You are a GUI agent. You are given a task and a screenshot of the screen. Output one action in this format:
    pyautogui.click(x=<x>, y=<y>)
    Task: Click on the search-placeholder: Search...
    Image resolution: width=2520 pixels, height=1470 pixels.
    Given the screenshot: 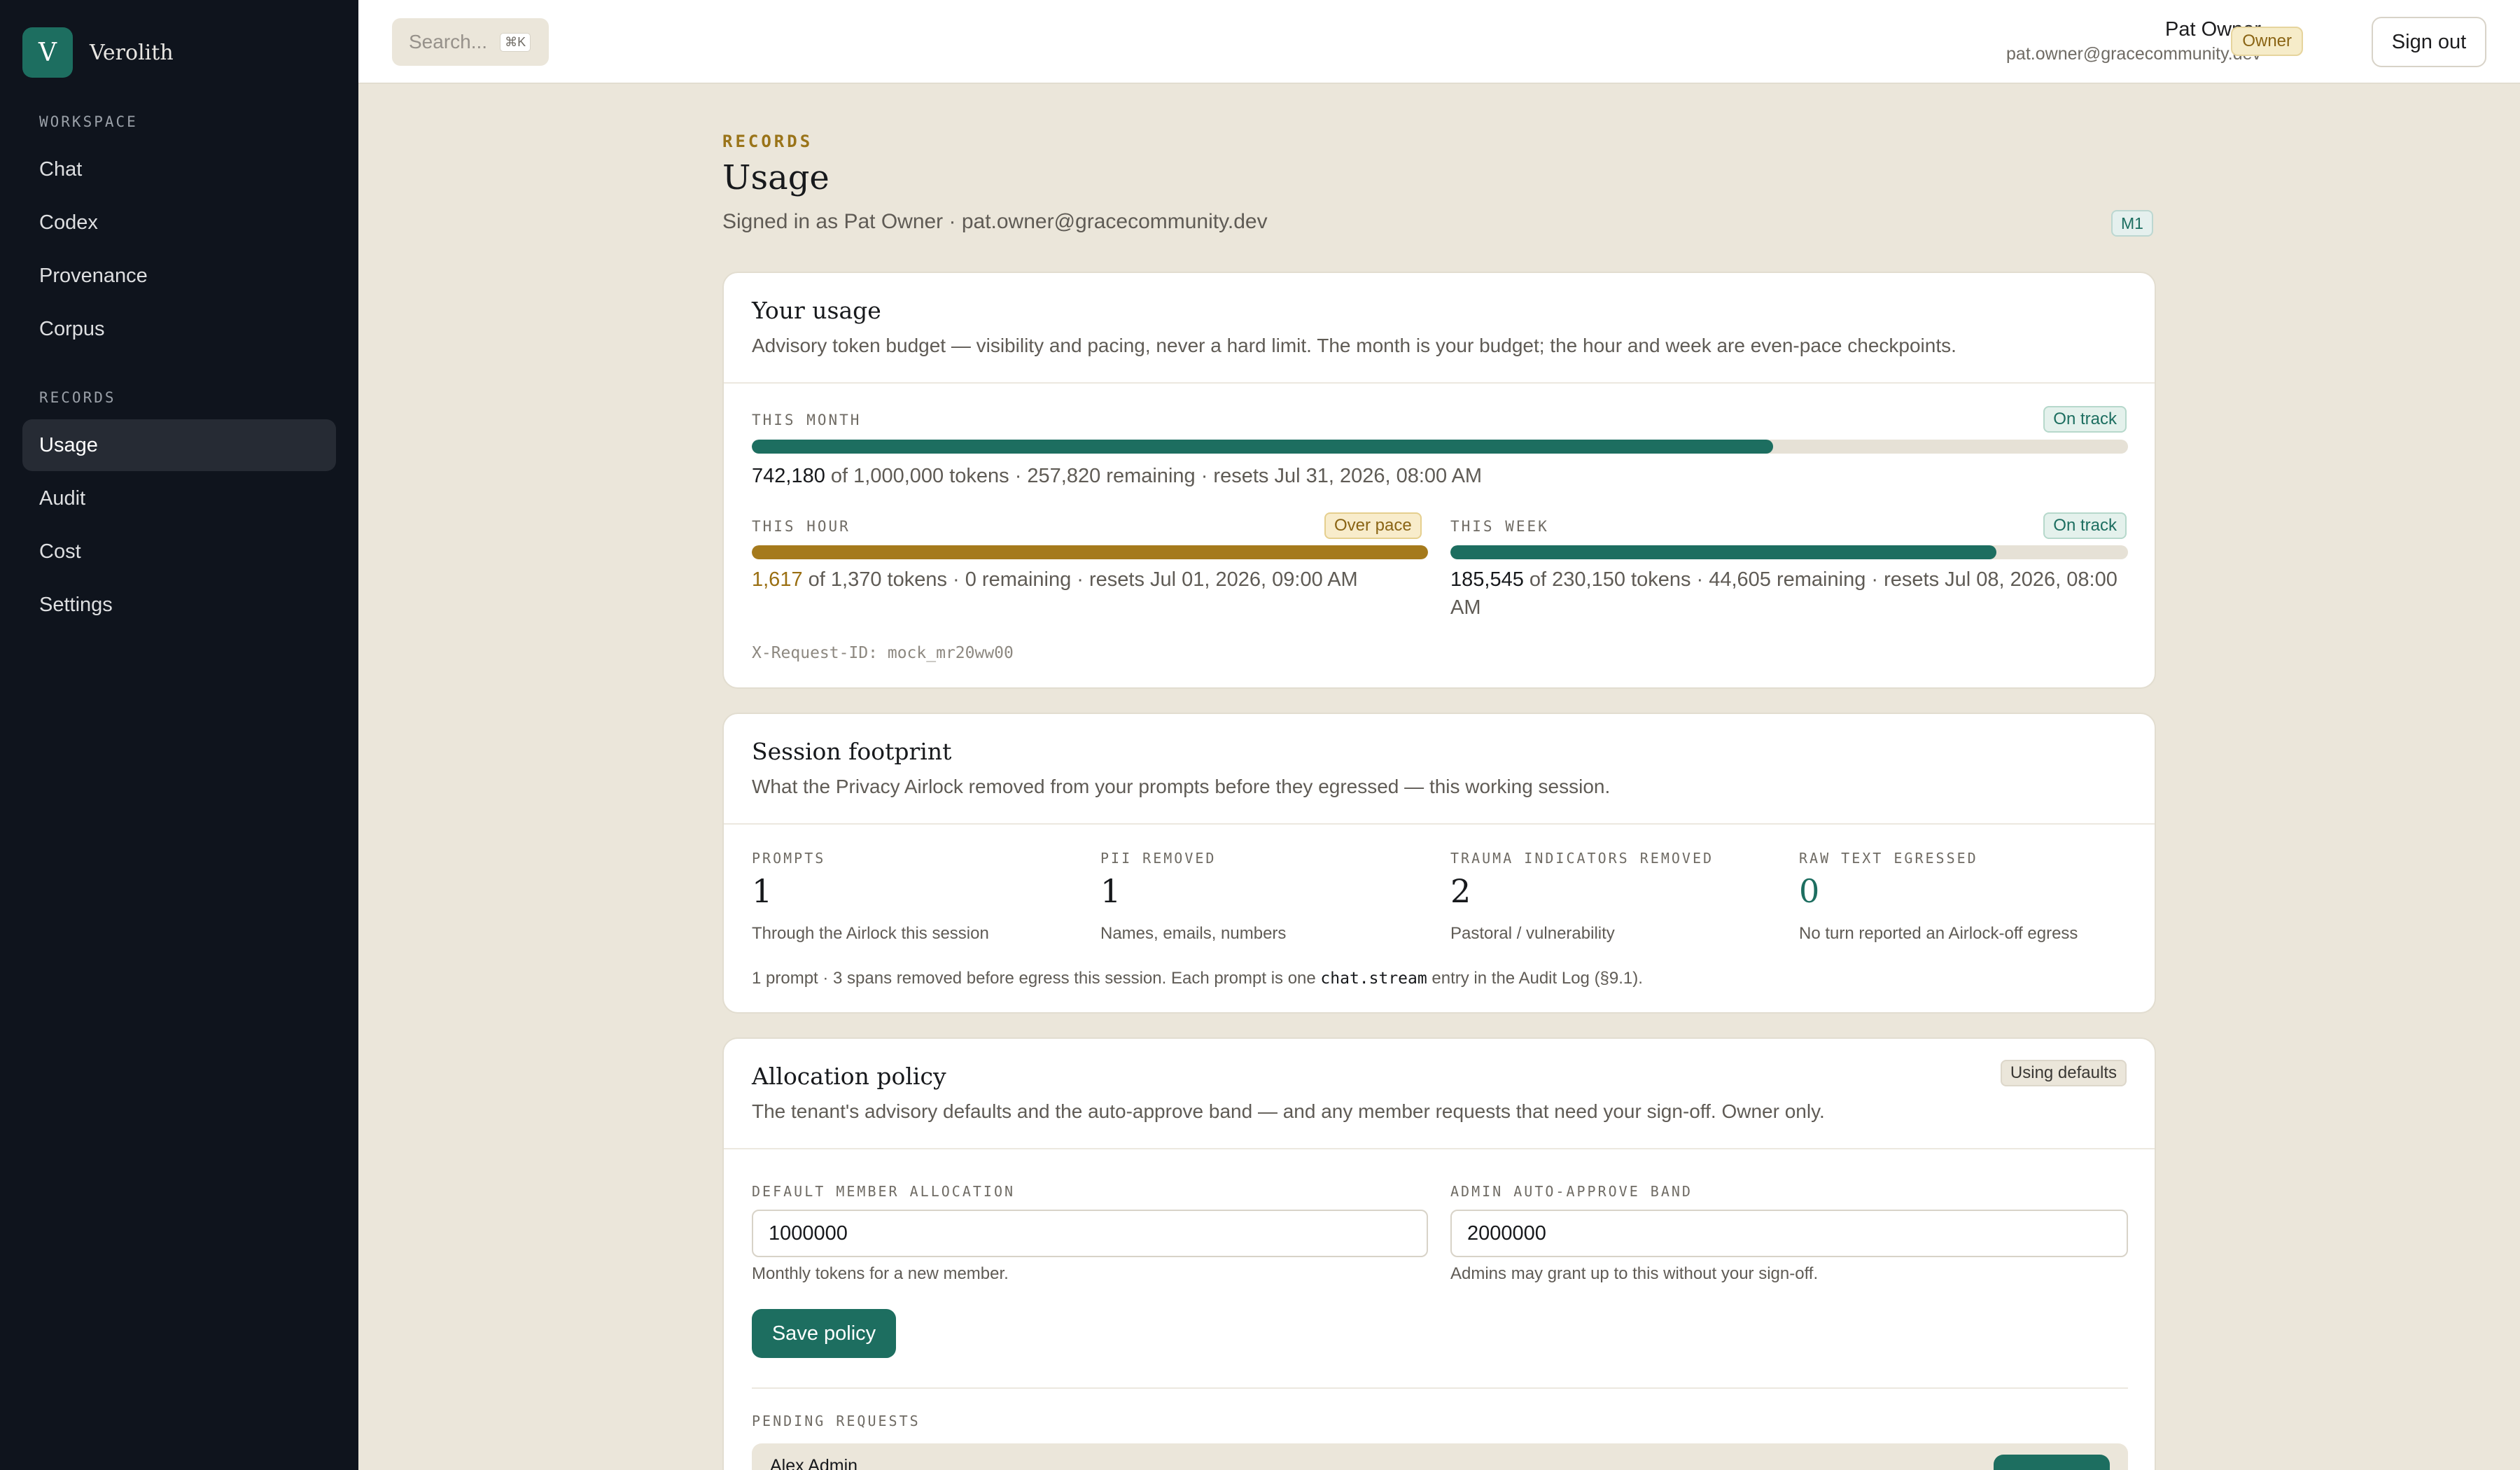 What is the action you would take?
    pyautogui.click(x=448, y=41)
    